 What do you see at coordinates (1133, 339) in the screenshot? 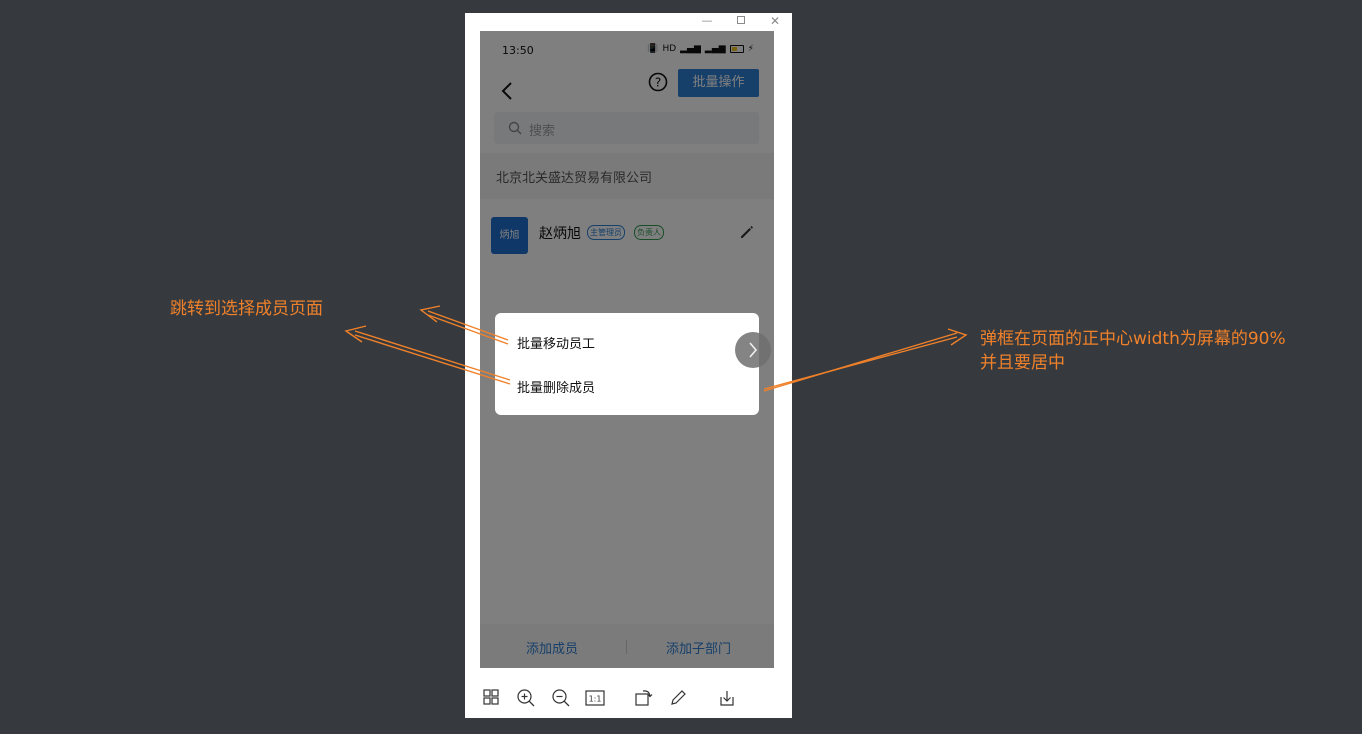
I see `annotation-right-line1: 弹框在页面的正中心width为屏幕的90%` at bounding box center [1133, 339].